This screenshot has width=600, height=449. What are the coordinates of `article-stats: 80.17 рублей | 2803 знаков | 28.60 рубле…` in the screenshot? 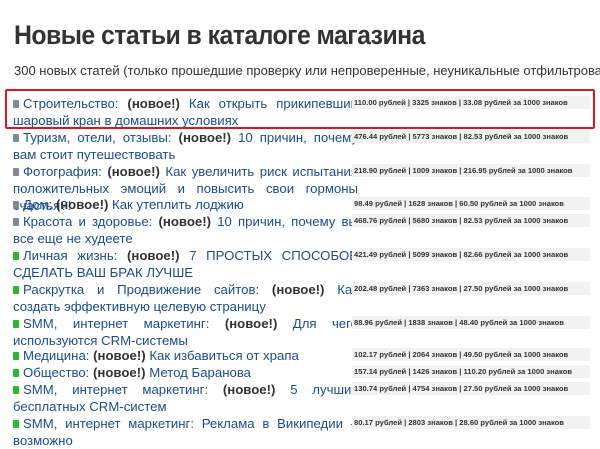 It's located at (471, 422).